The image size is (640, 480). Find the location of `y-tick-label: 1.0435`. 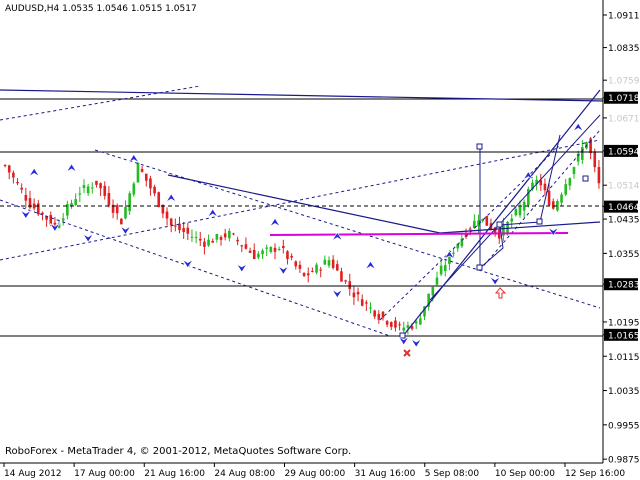

y-tick-label: 1.0435 is located at coordinates (624, 221).